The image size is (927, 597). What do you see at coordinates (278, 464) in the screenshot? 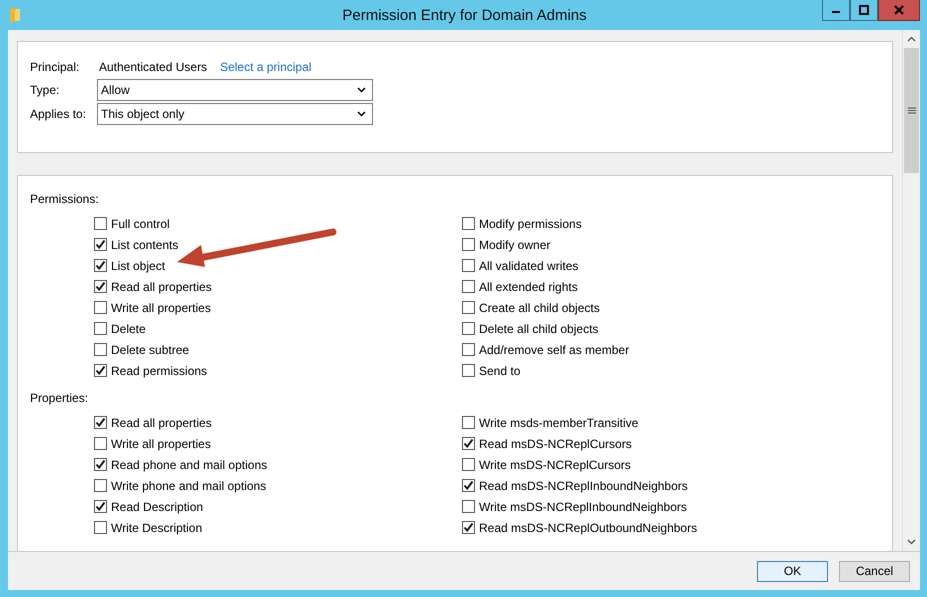
I see `permission-checkbox: Read phone and mail options` at bounding box center [278, 464].